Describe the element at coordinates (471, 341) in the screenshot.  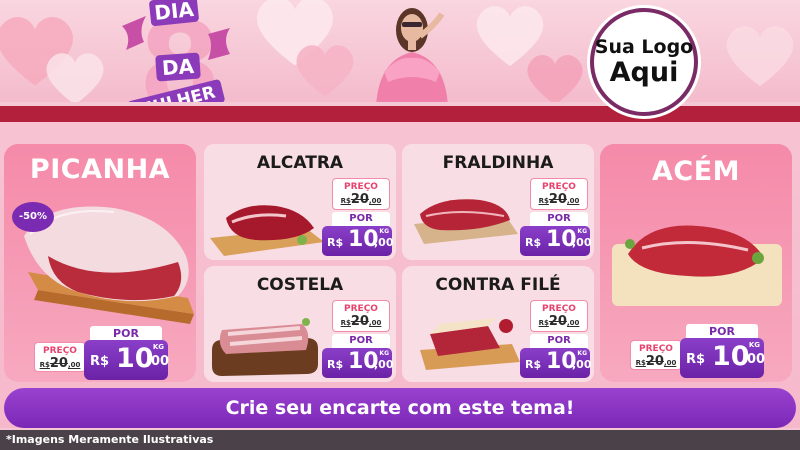
I see `contra-file-image` at that location.